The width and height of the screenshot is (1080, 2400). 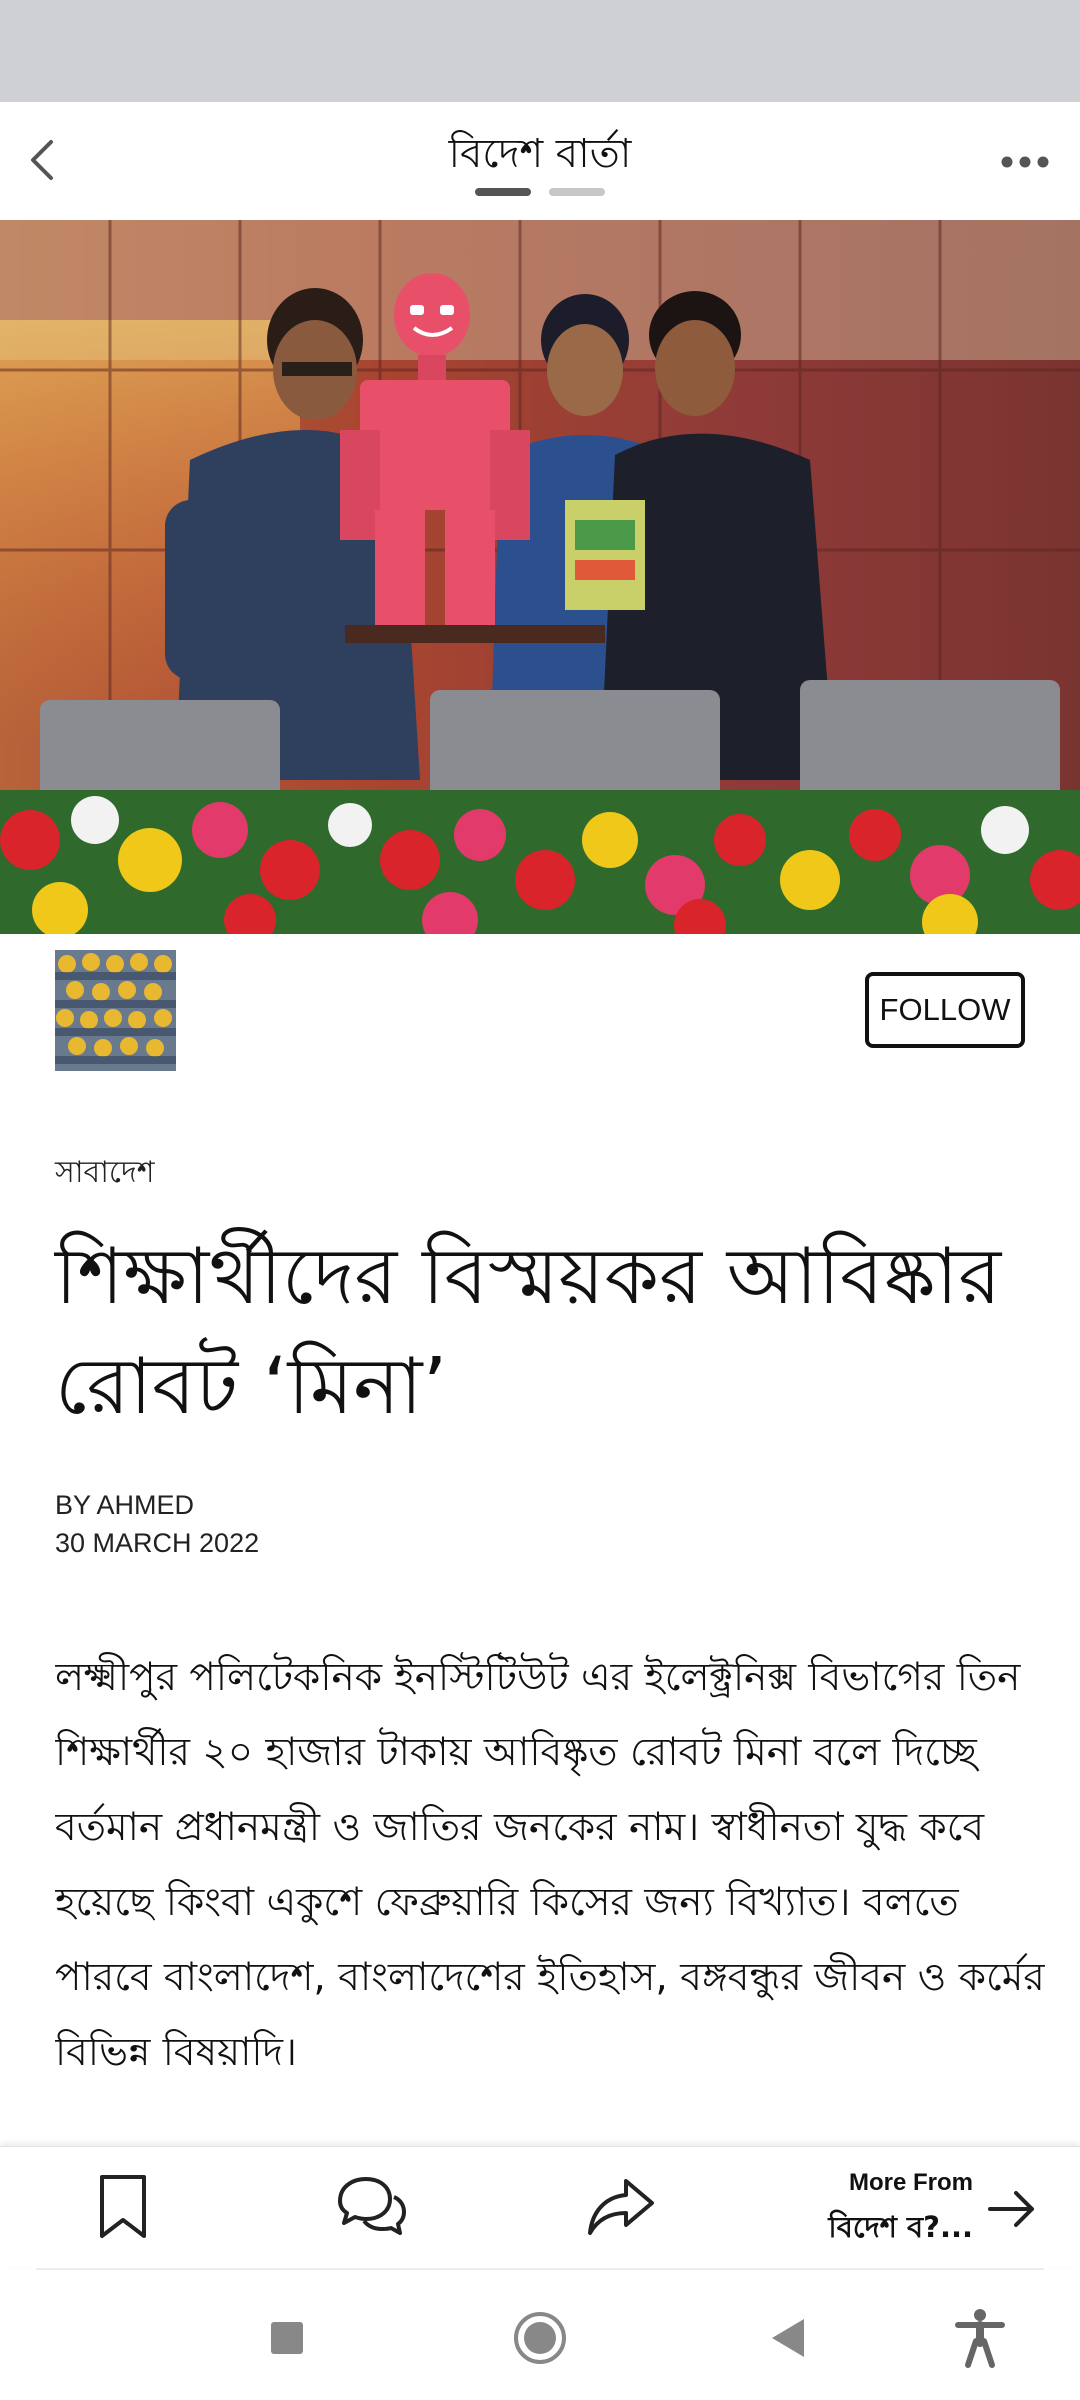 I want to click on nav-back-button, so click(x=788, y=2338).